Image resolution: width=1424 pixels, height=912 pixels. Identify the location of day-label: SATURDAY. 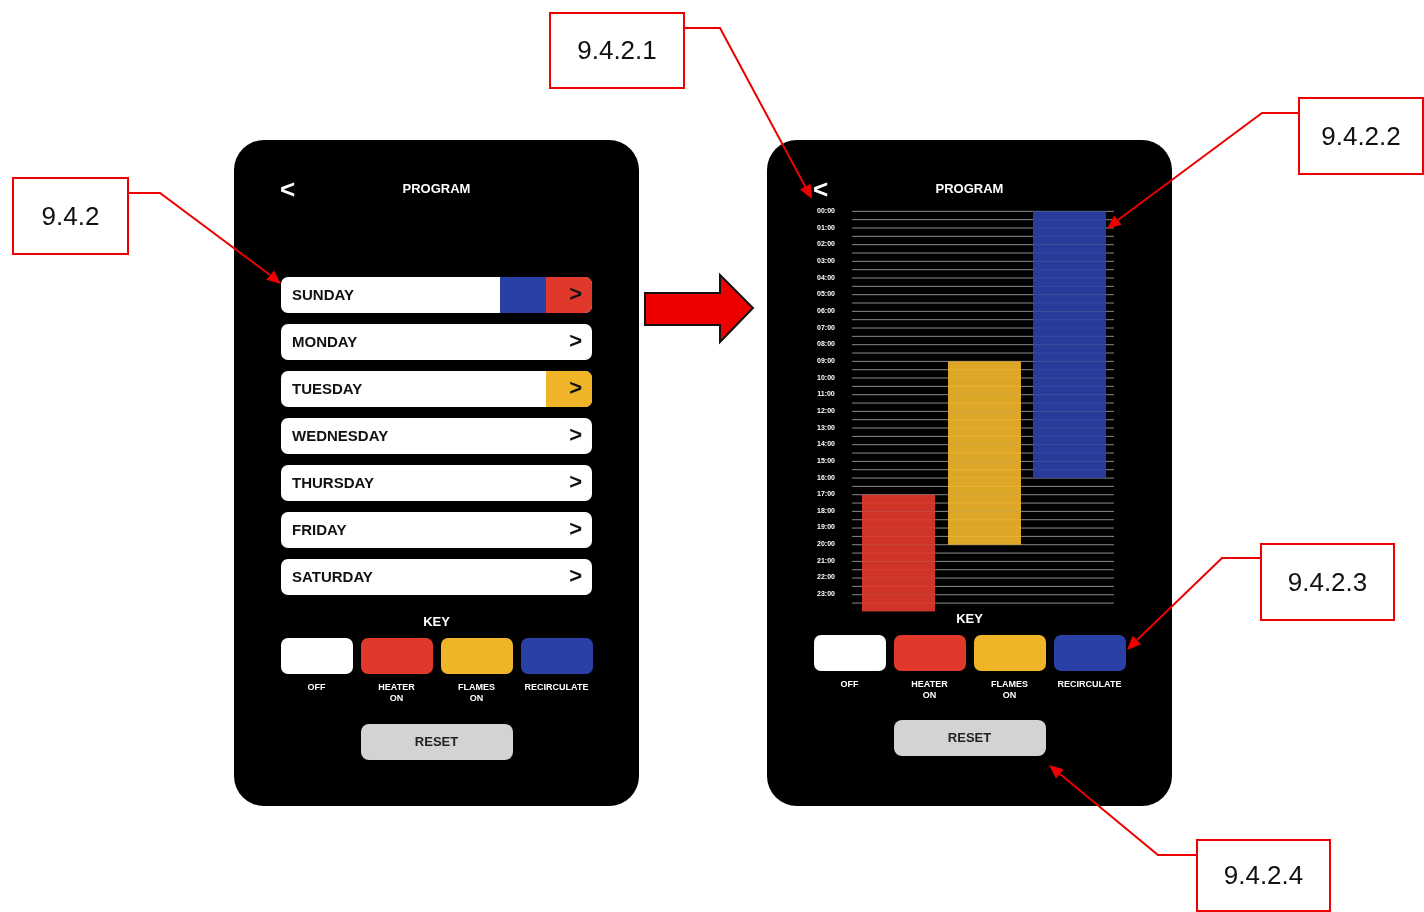
(332, 576).